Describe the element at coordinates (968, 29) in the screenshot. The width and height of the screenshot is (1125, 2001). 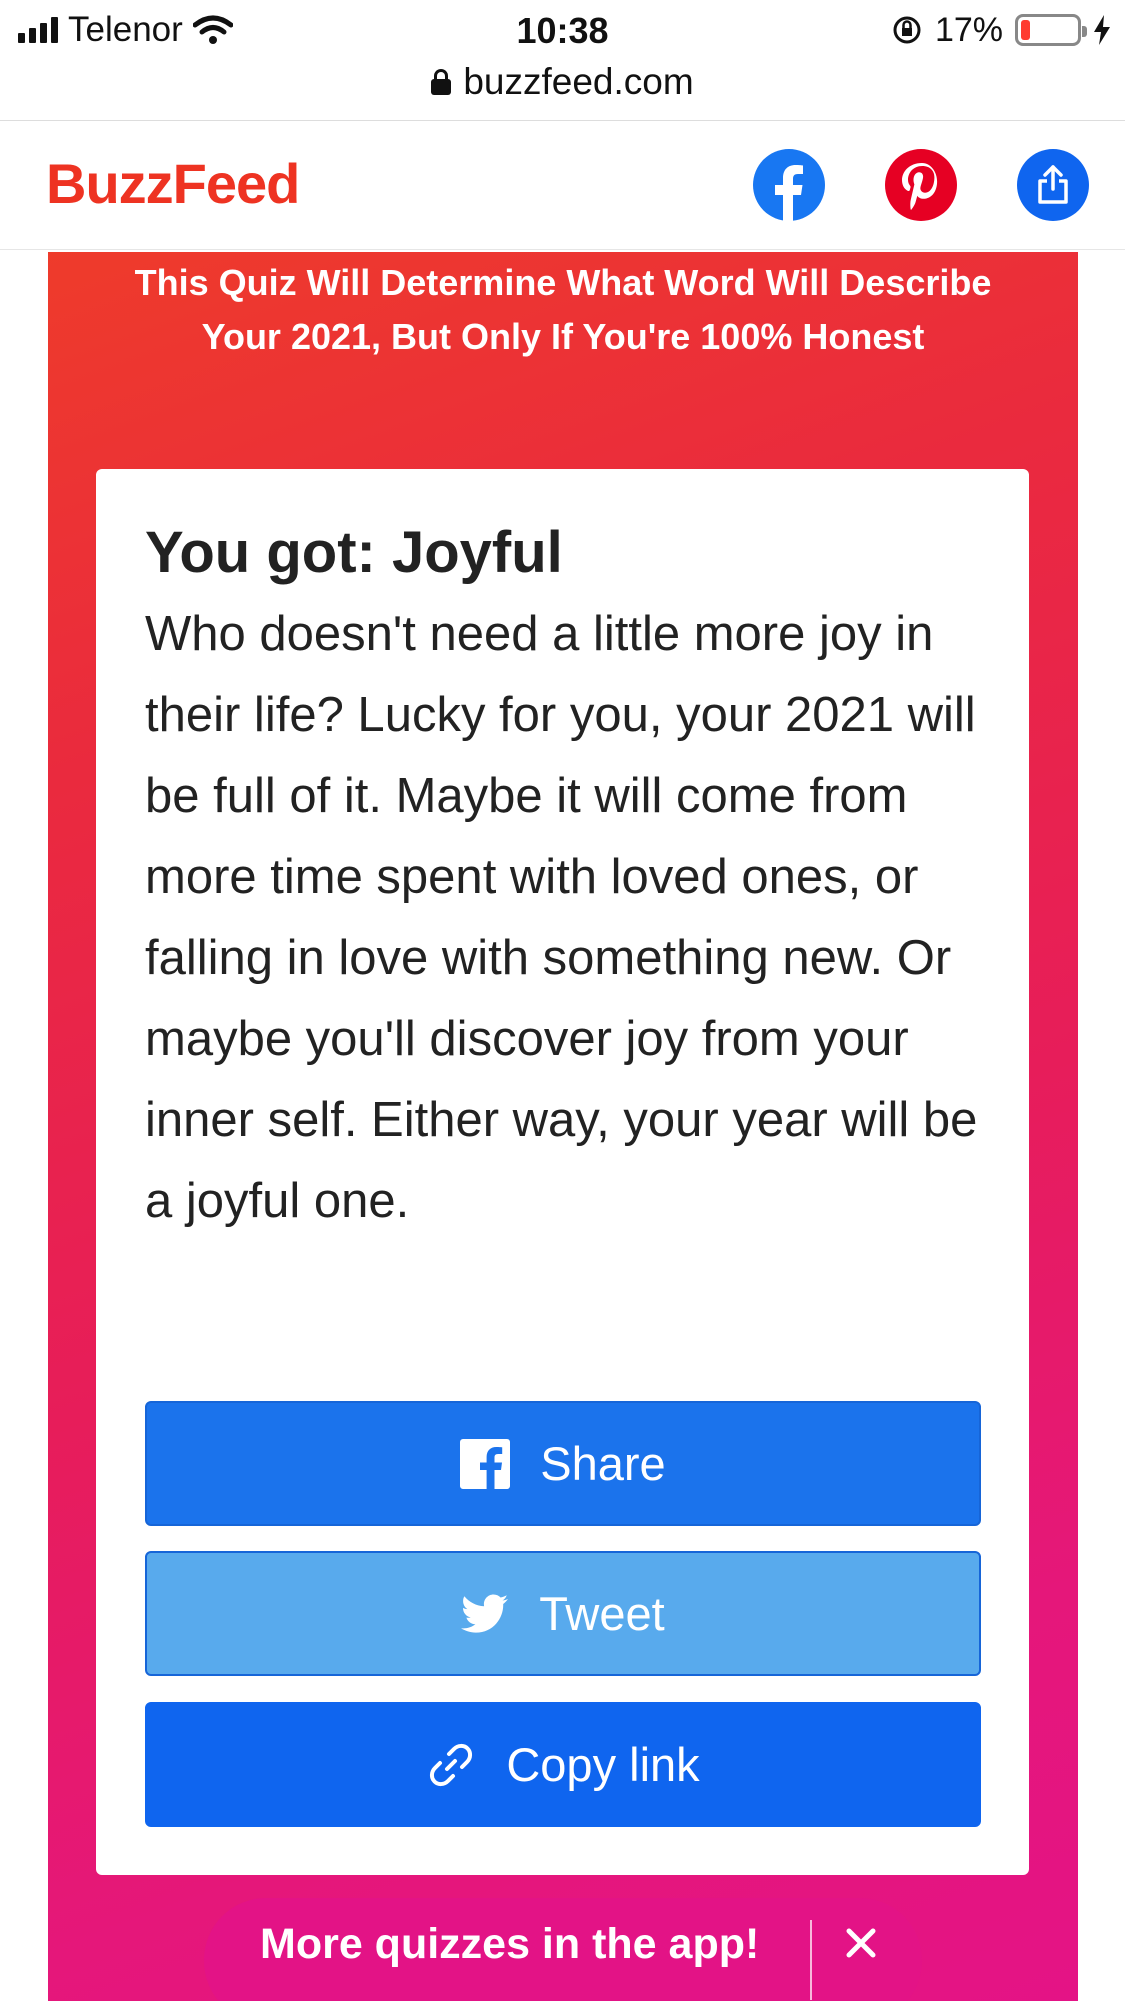
I see `battery-percent: 17%` at that location.